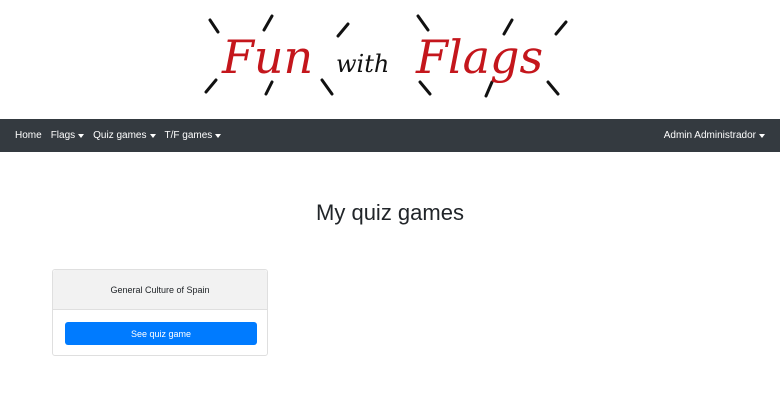 The image size is (780, 401). I want to click on page-title: My quiz games, so click(390, 212).